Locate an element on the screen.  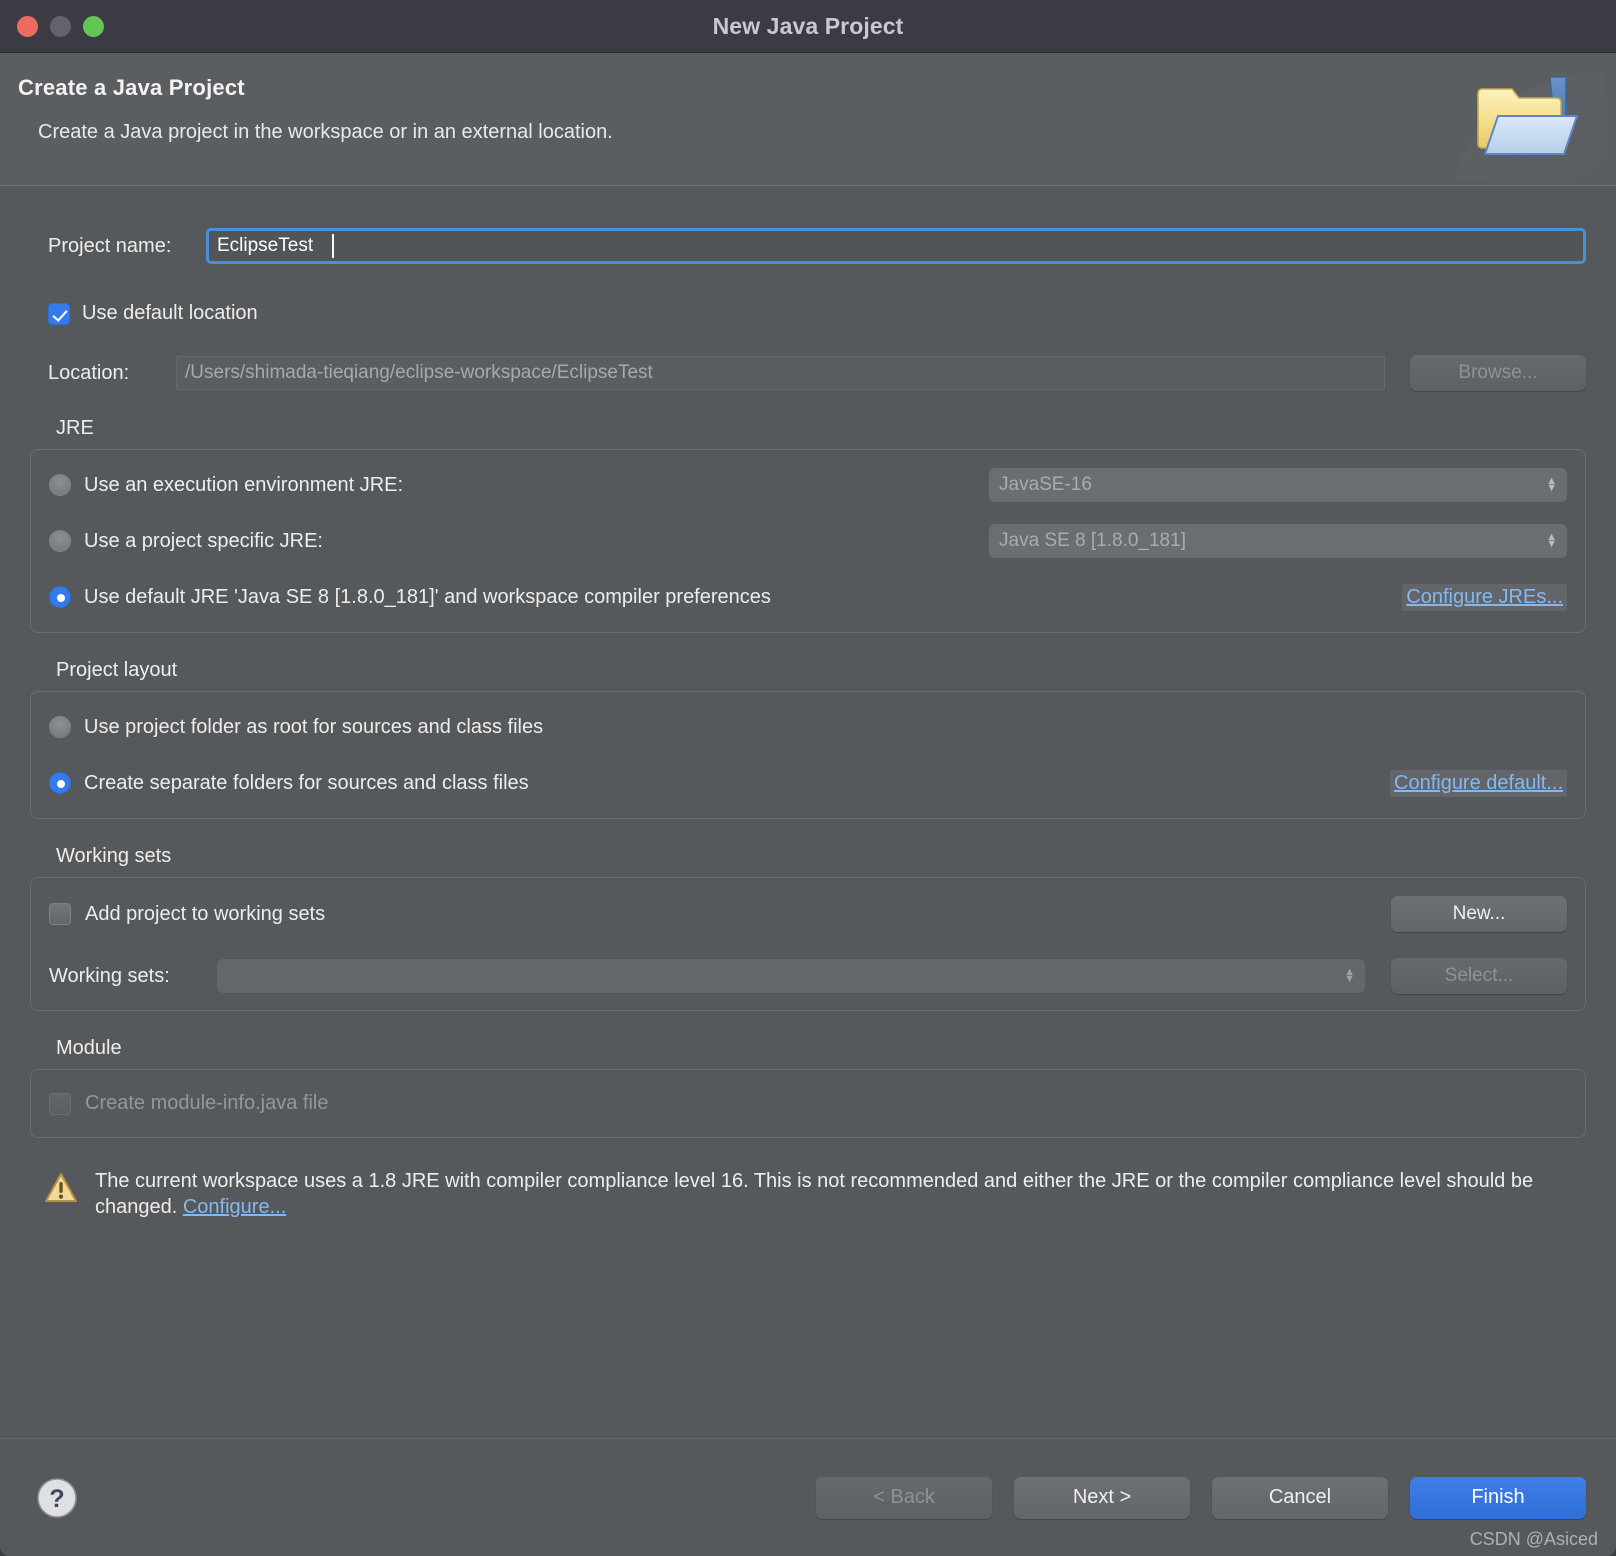
help-button: ? is located at coordinates (57, 1498).